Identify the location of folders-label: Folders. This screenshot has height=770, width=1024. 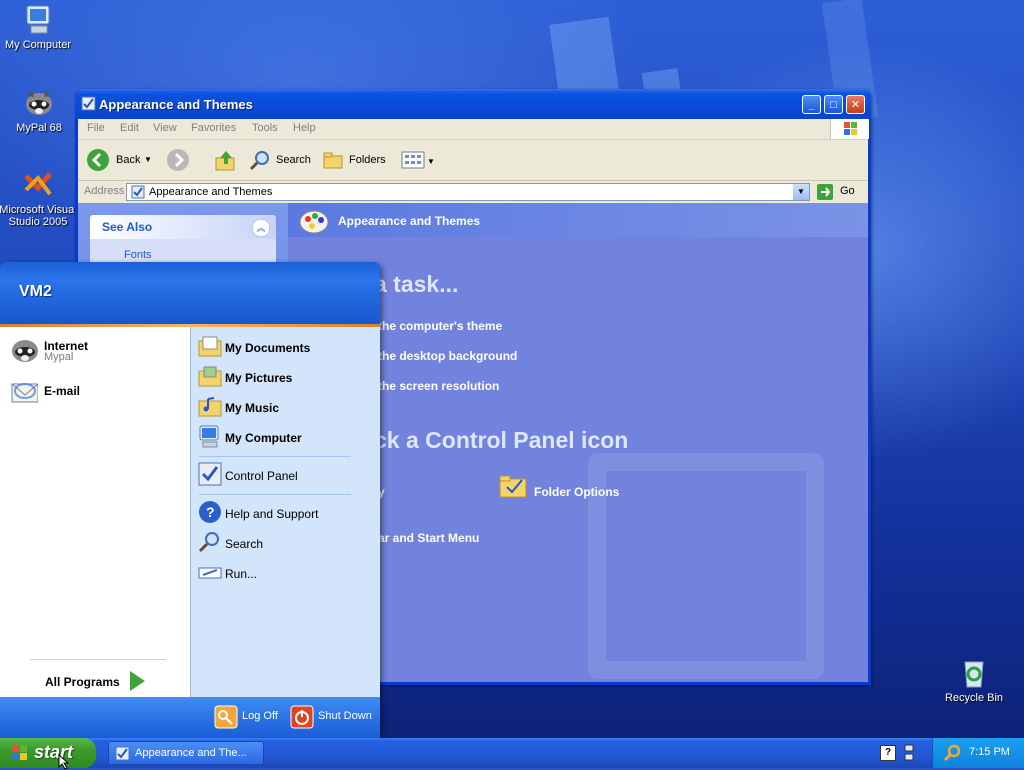
(367, 160).